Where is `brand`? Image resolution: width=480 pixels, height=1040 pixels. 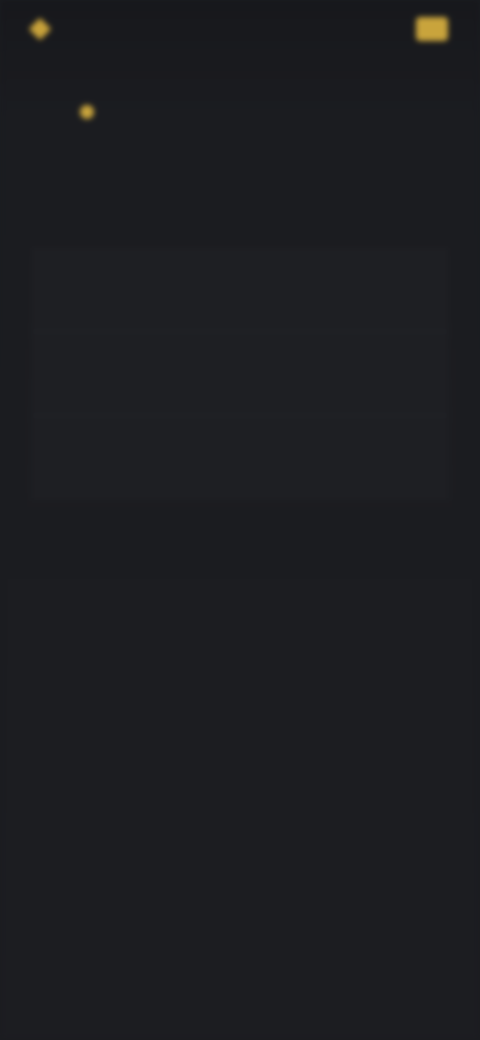 brand is located at coordinates (43, 29).